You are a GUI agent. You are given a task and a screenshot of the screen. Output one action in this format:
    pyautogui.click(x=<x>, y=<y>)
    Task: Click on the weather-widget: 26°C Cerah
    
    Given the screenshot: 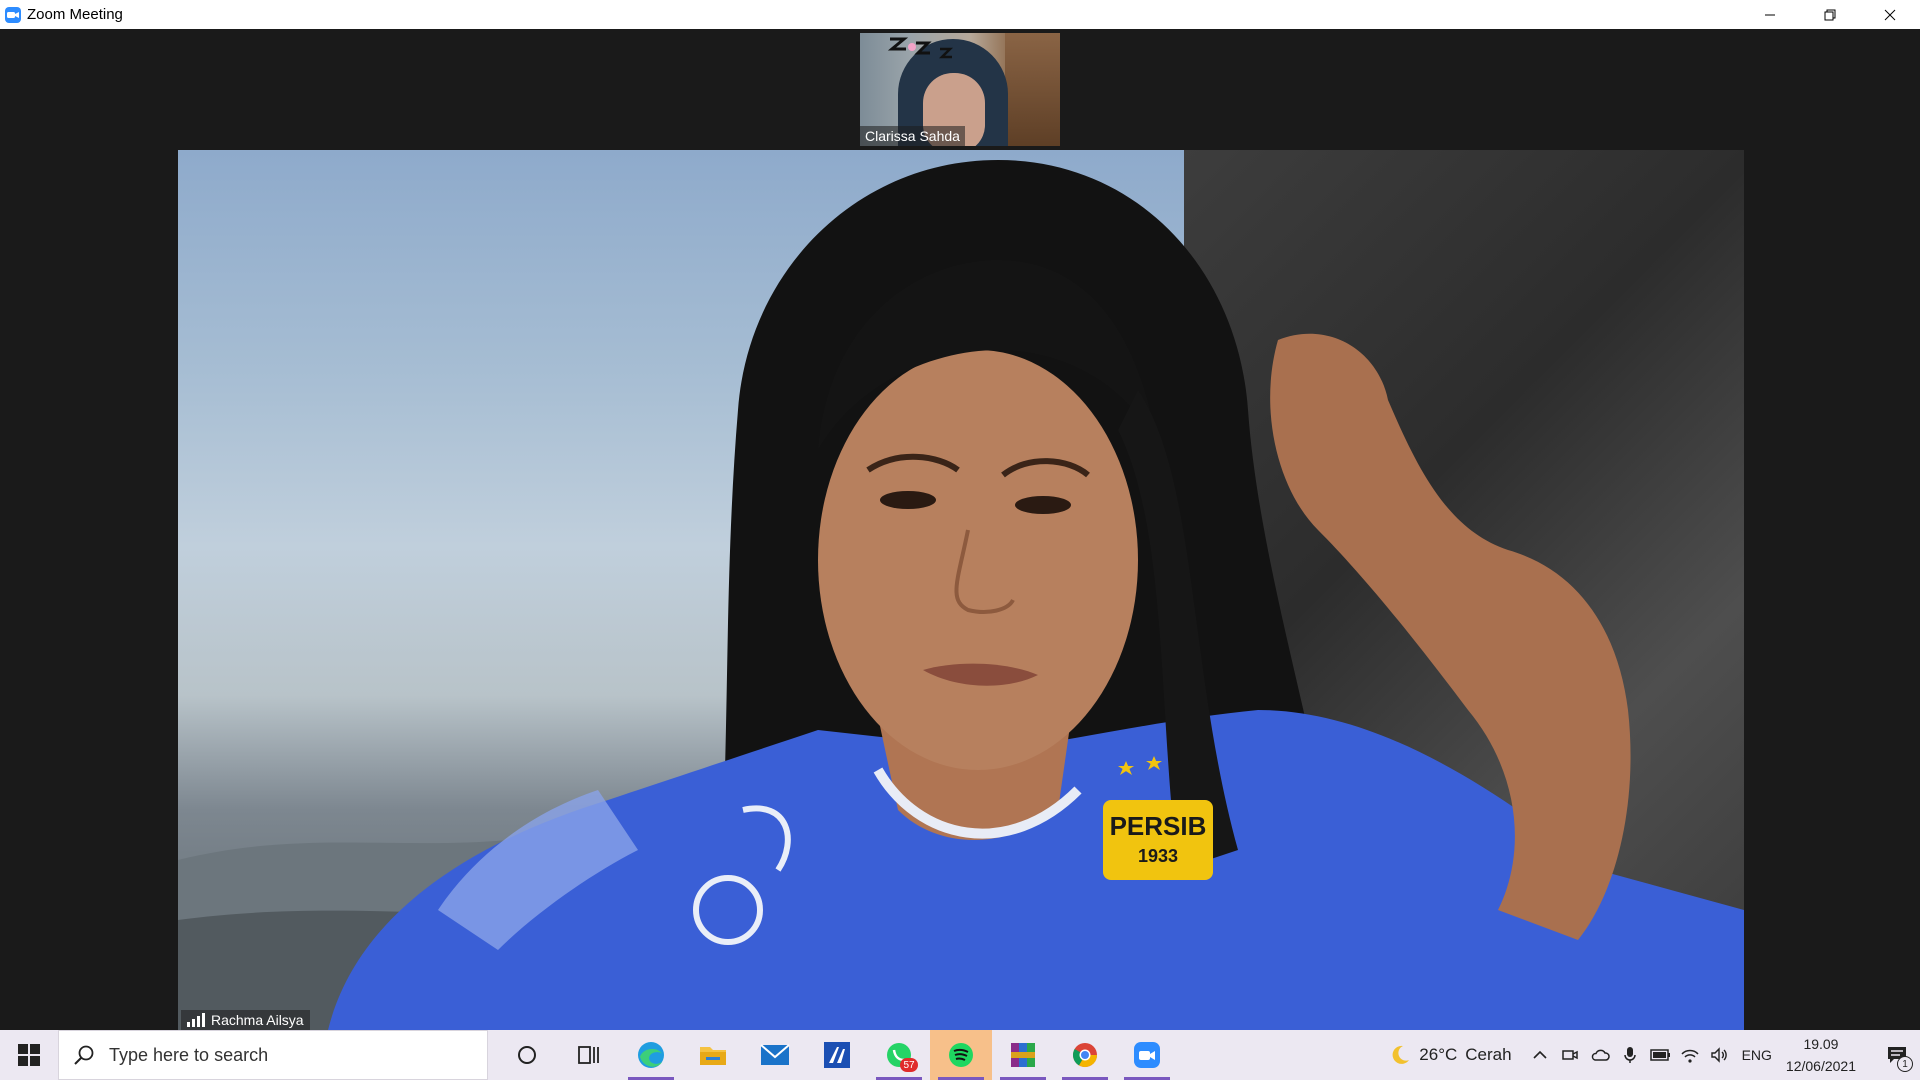 What is the action you would take?
    pyautogui.click(x=1450, y=1055)
    